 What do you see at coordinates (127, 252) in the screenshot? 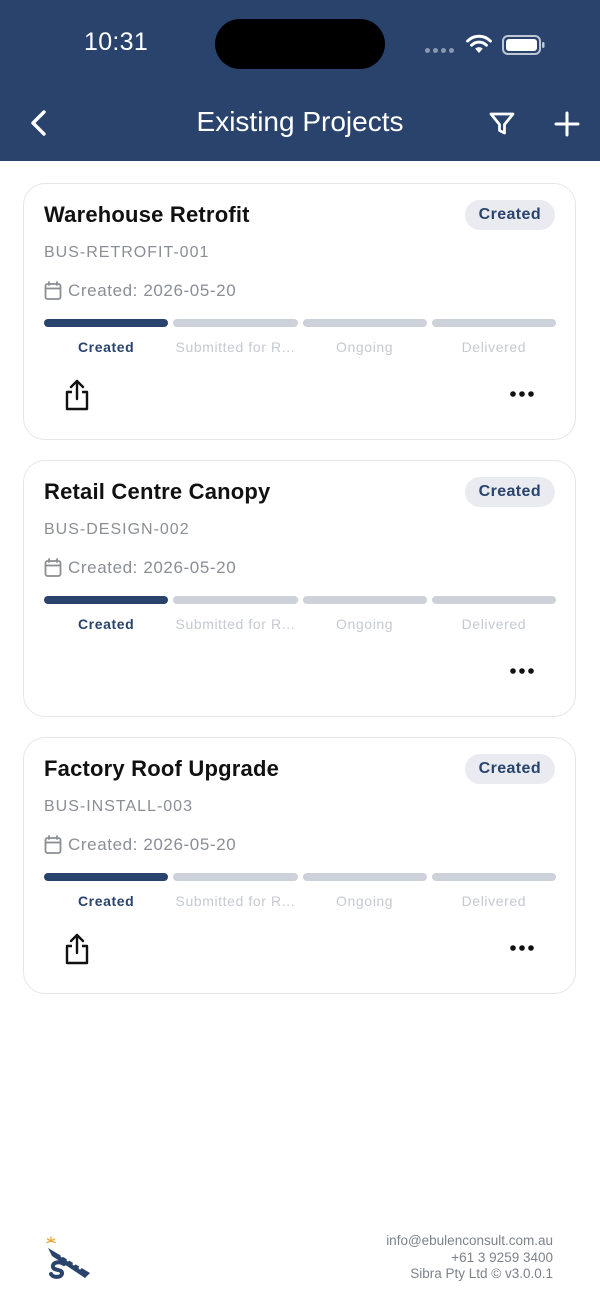
I see `project-code: BUS-RETROFIT-001` at bounding box center [127, 252].